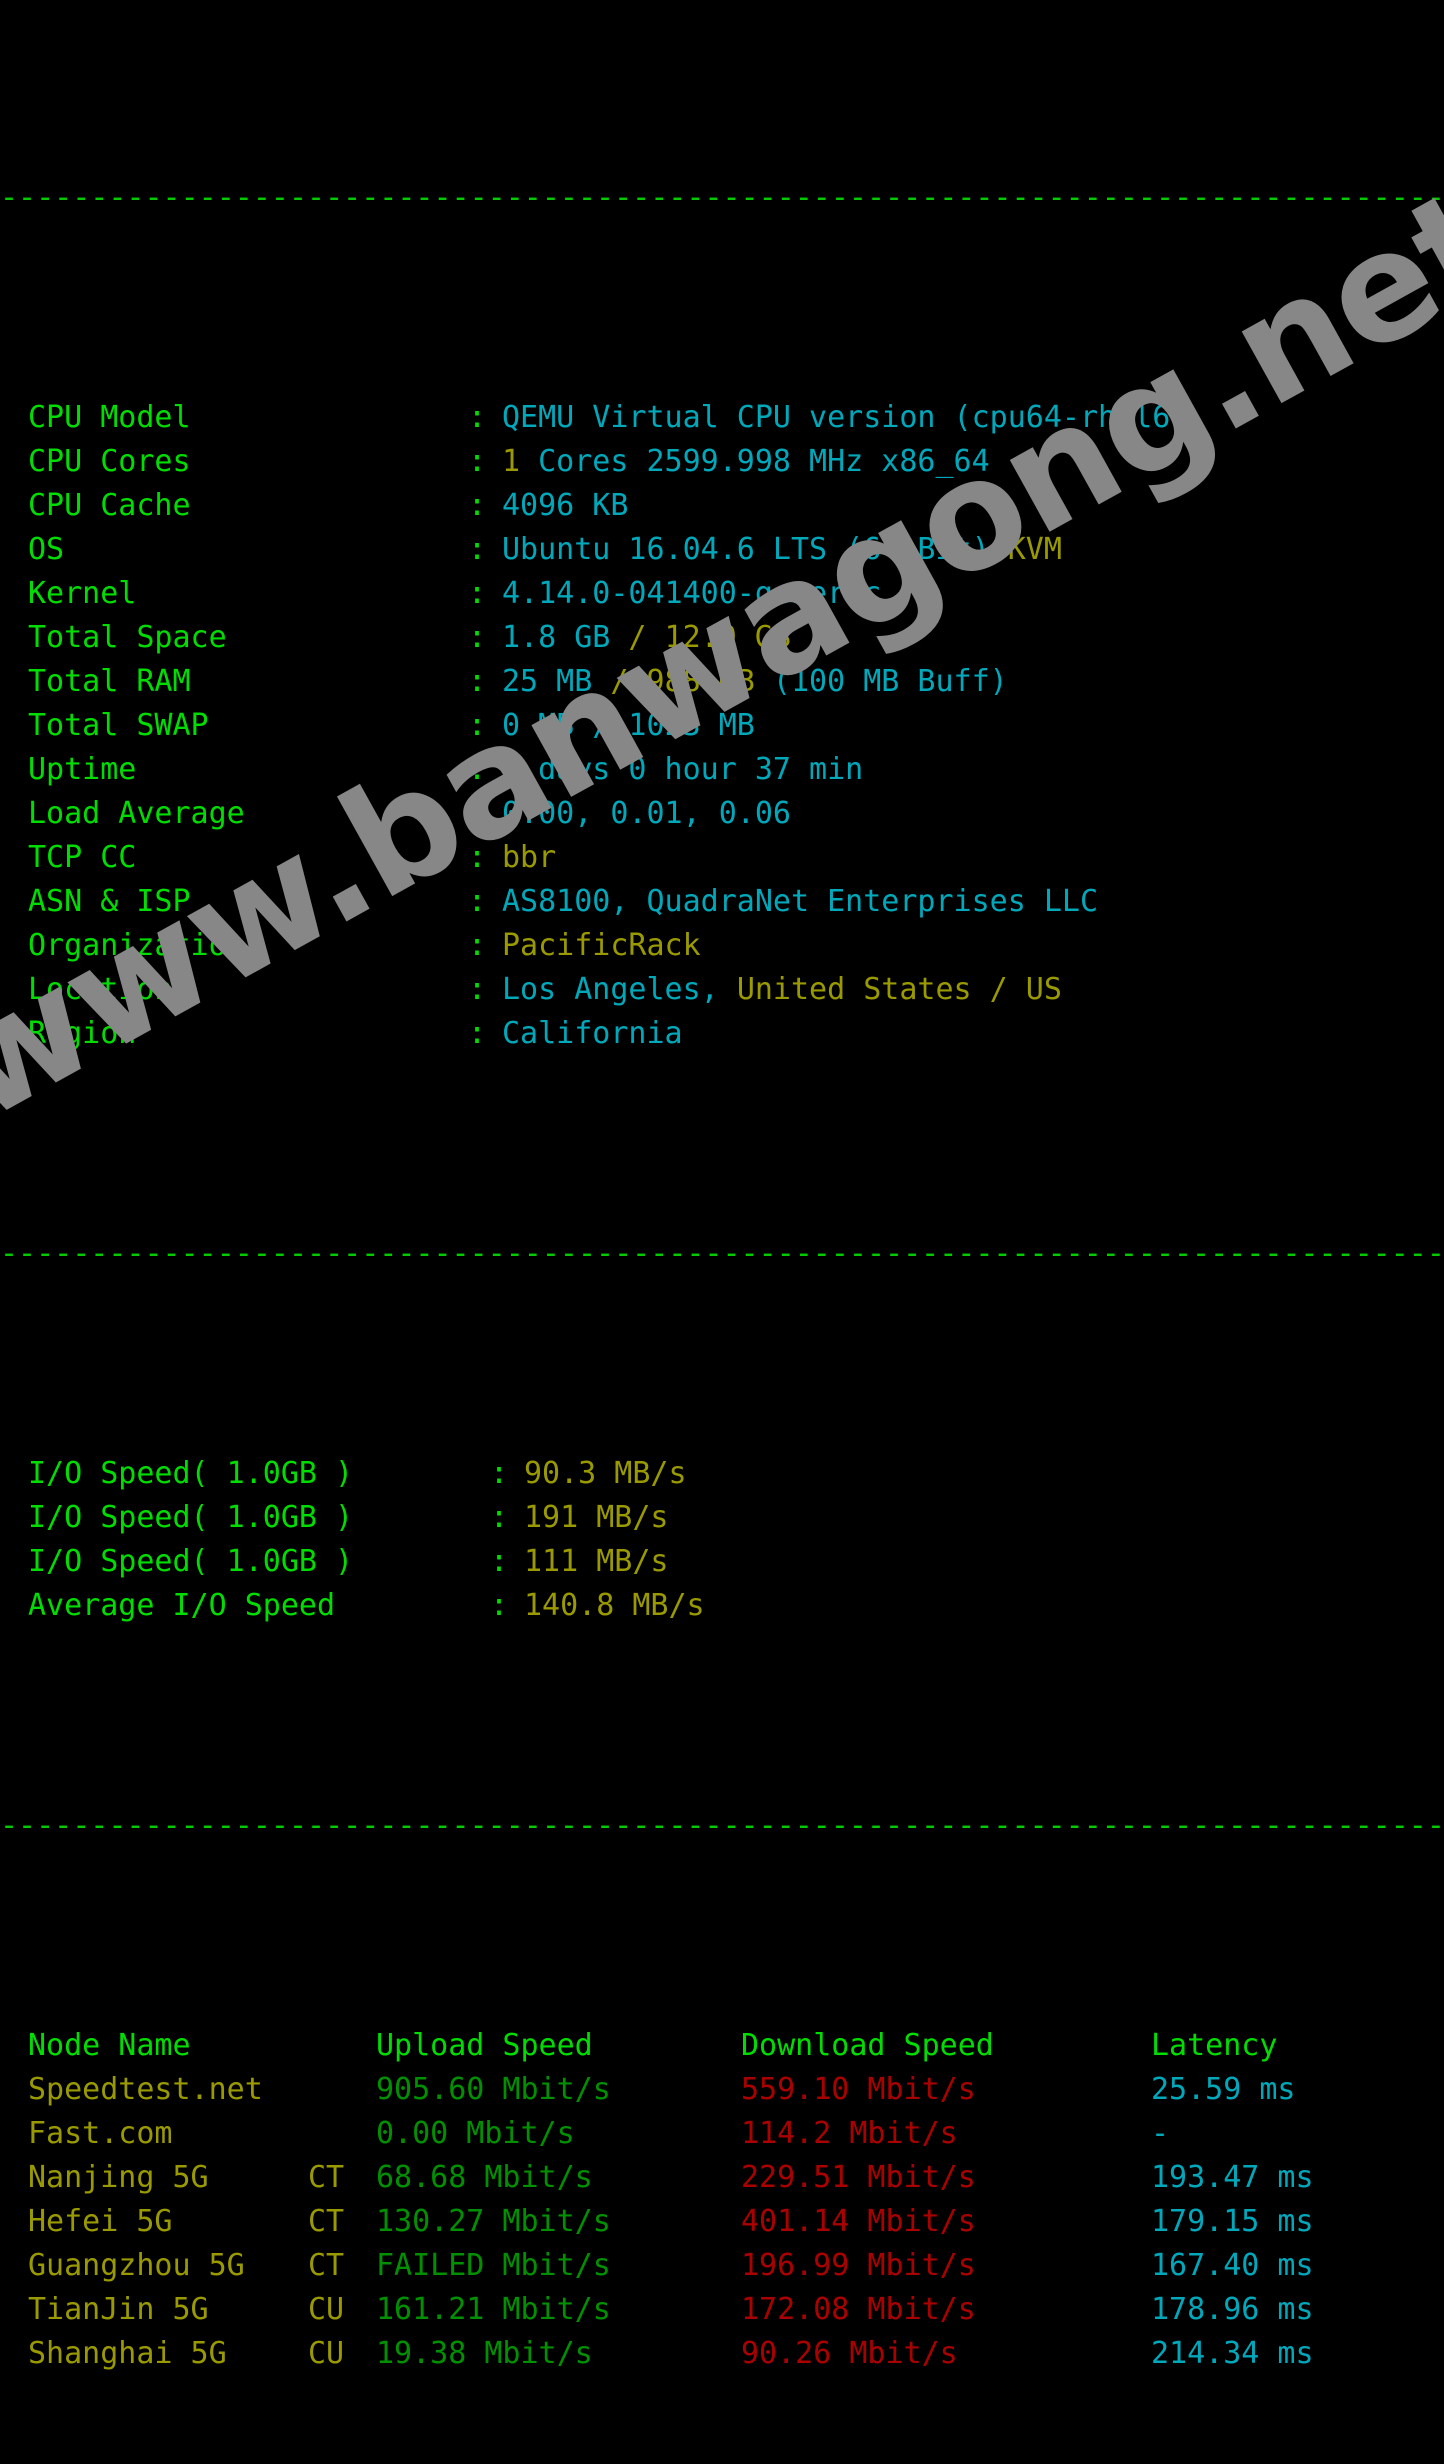 This screenshot has width=1444, height=2464. What do you see at coordinates (109, 681) in the screenshot?
I see `info-label: Total RAM` at bounding box center [109, 681].